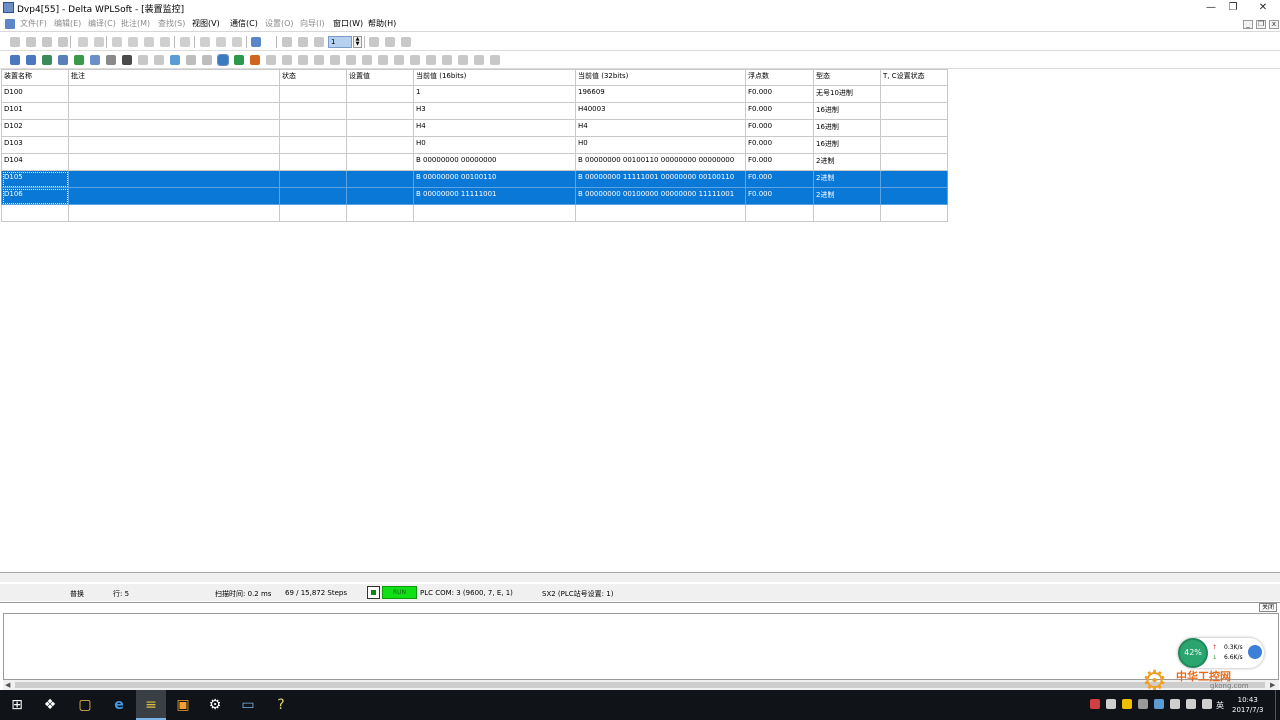  What do you see at coordinates (149, 42) in the screenshot?
I see `paste-icon` at bounding box center [149, 42].